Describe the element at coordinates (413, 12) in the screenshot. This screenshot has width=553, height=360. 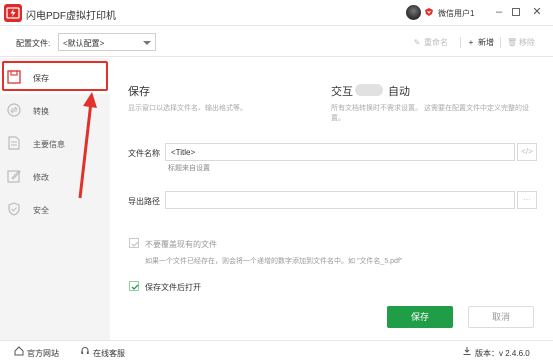
I see `avatar` at that location.